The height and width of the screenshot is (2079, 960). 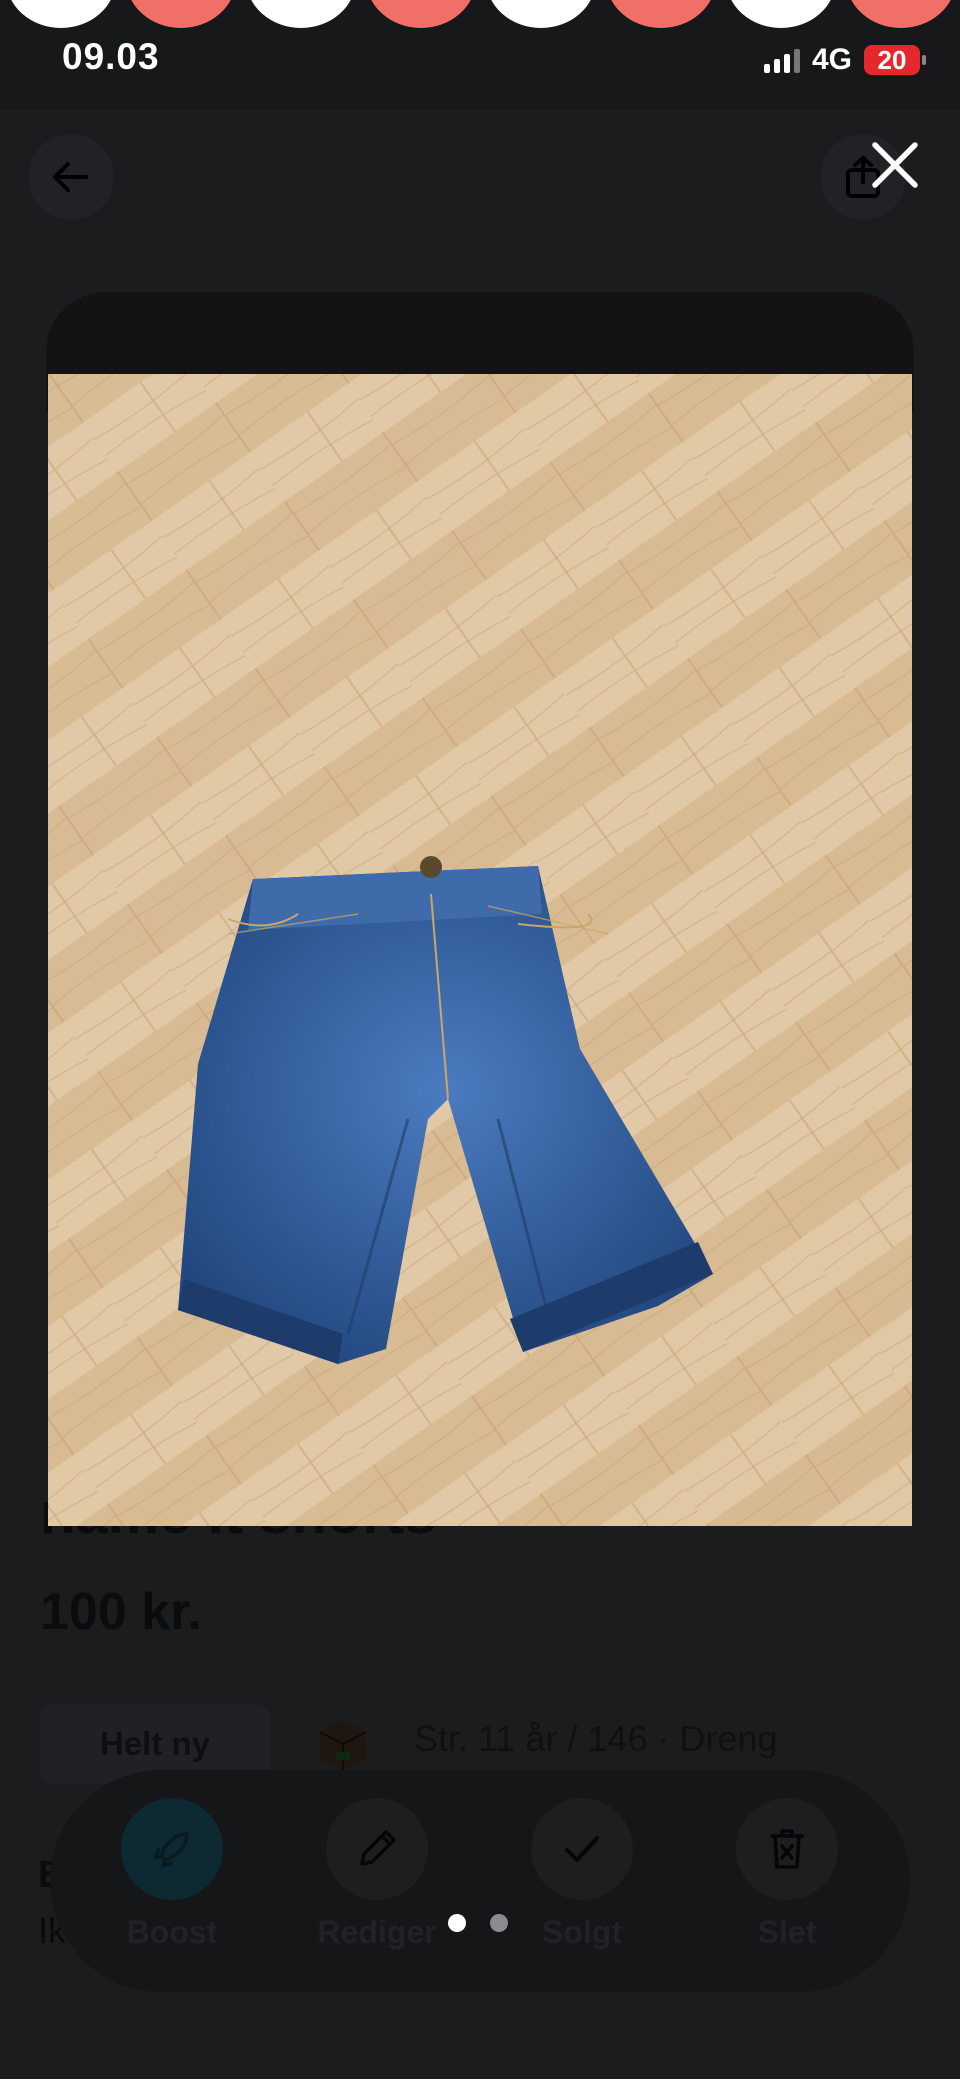 I want to click on check-icon, so click(x=582, y=1849).